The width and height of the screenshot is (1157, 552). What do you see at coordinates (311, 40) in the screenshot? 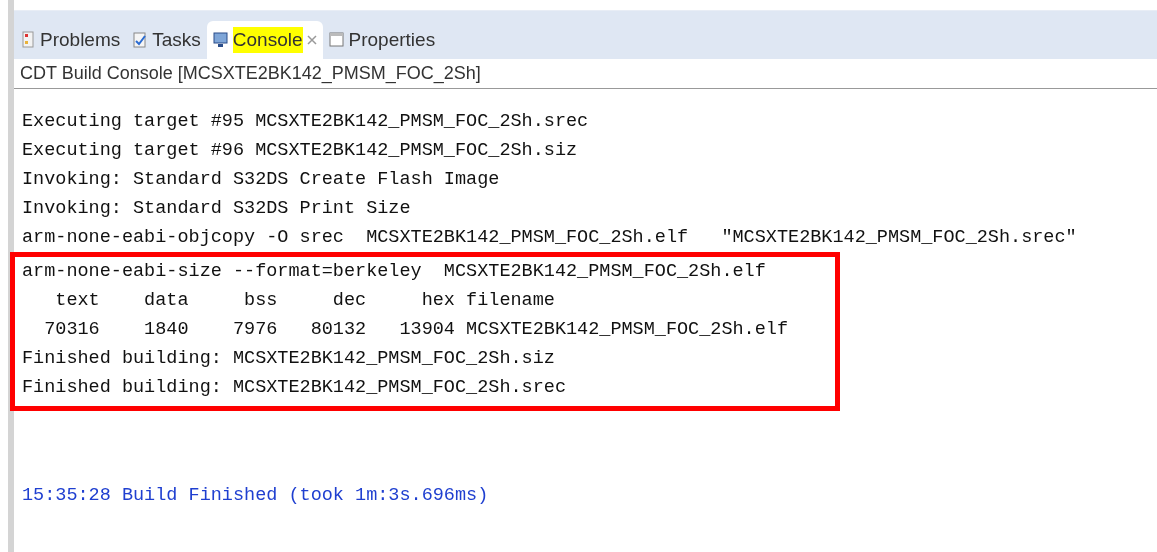
I see `close-icon` at bounding box center [311, 40].